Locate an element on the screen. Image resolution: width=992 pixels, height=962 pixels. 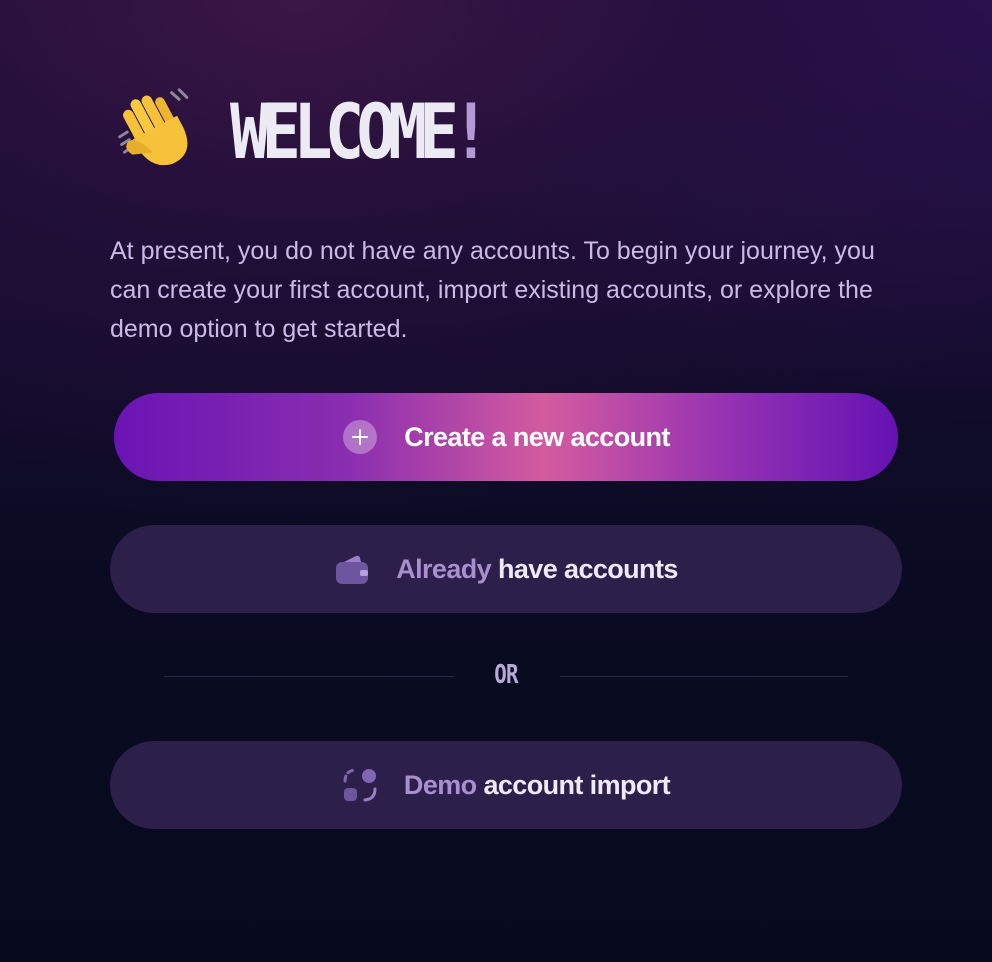
create-account-button: Create a new account is located at coordinates (506, 437).